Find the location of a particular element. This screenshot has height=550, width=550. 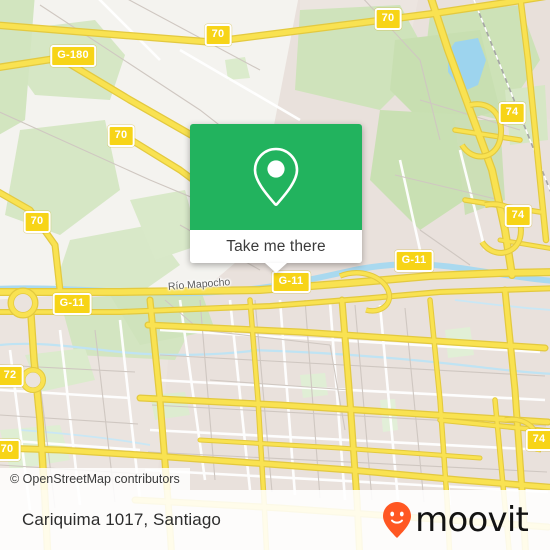

destination-popup-card: Take me there is located at coordinates (276, 198).